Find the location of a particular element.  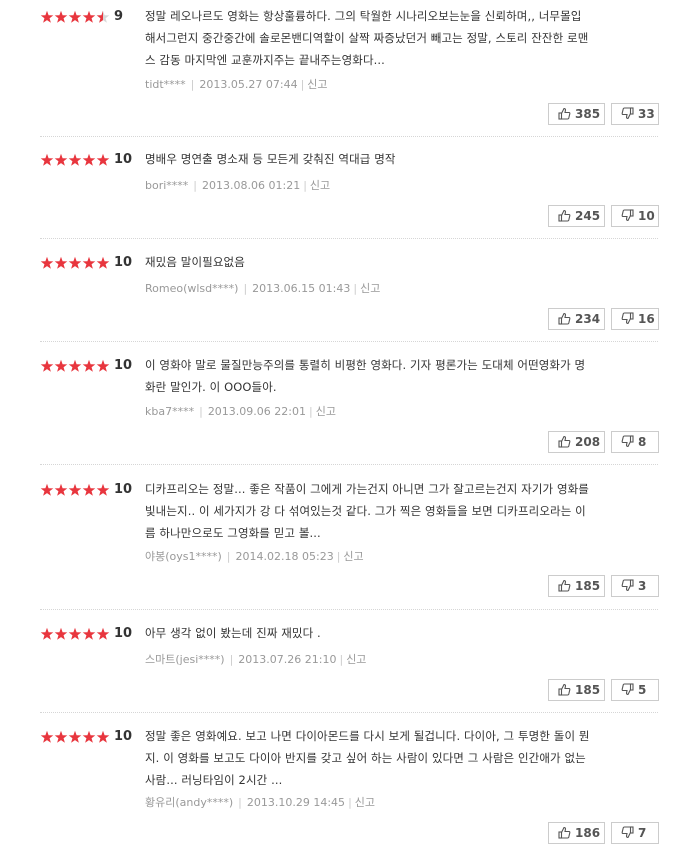

dislike-count: 5 is located at coordinates (642, 690).